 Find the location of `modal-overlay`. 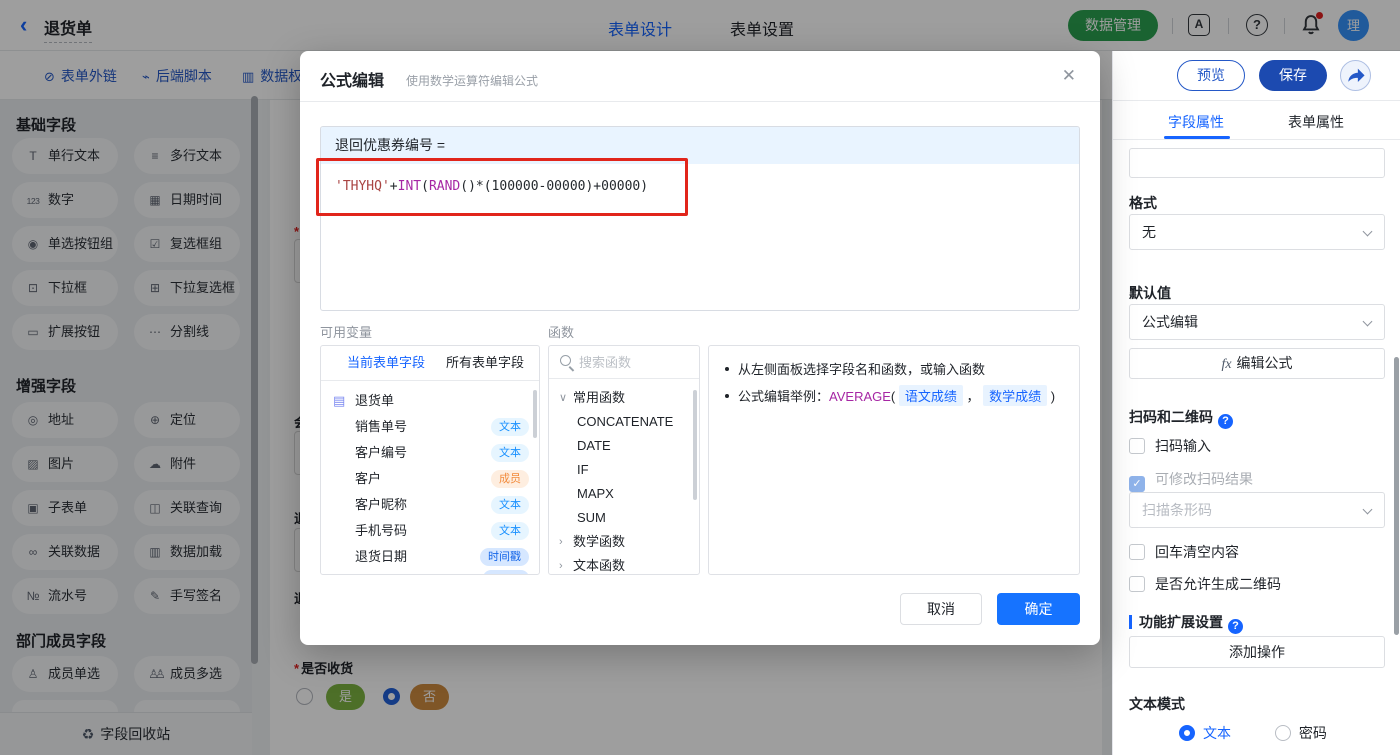

modal-overlay is located at coordinates (700, 25).